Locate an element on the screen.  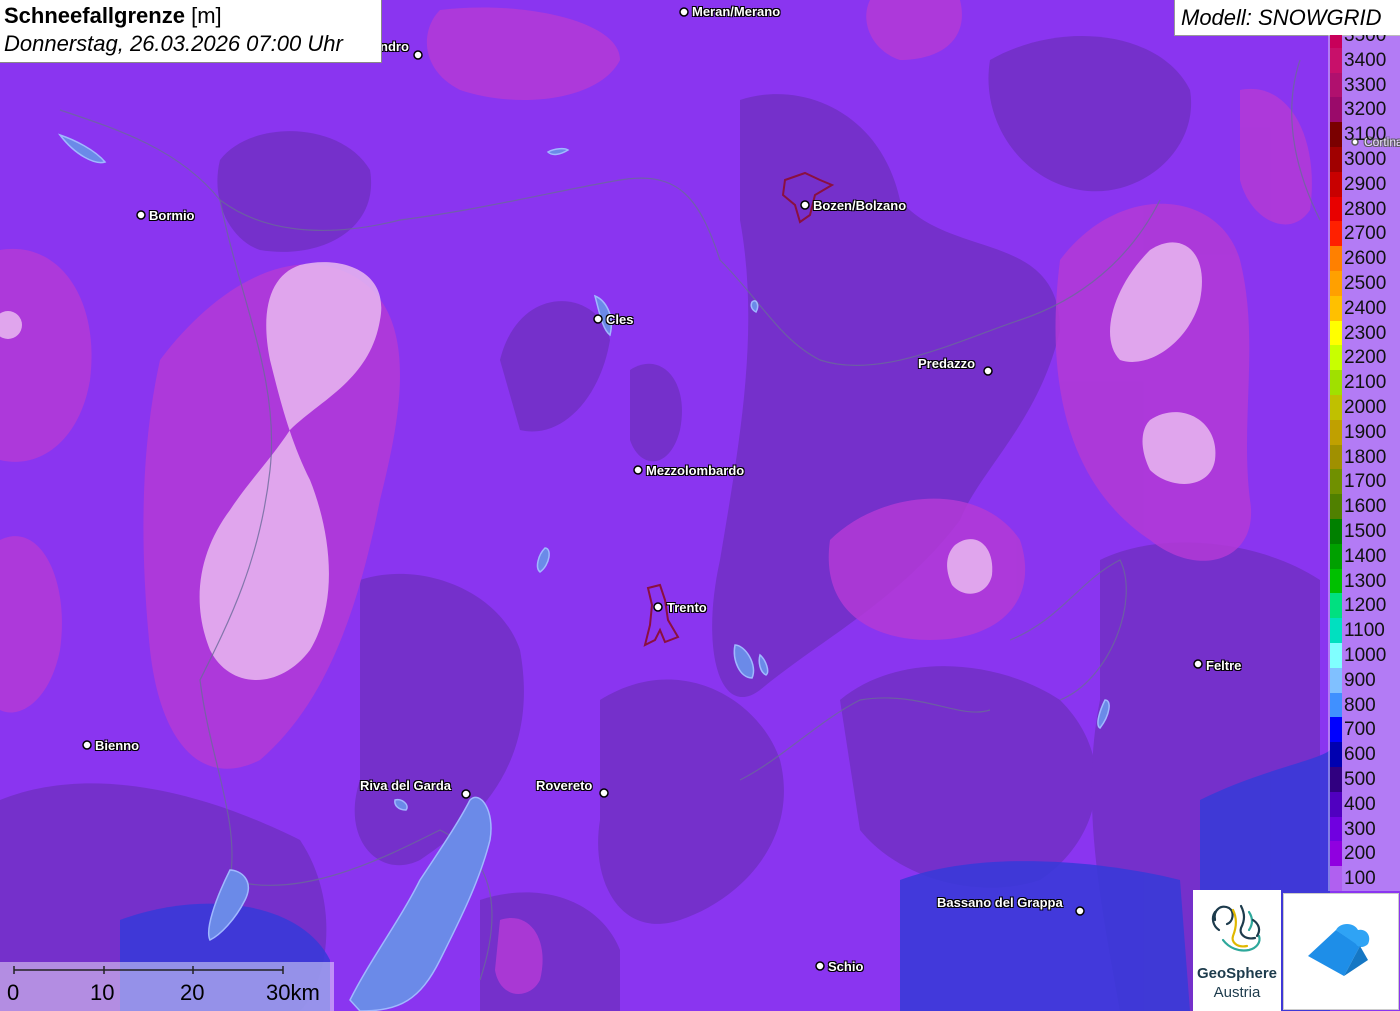
place-label-bolzano: Bozen/Bolzano is located at coordinates (860, 205).